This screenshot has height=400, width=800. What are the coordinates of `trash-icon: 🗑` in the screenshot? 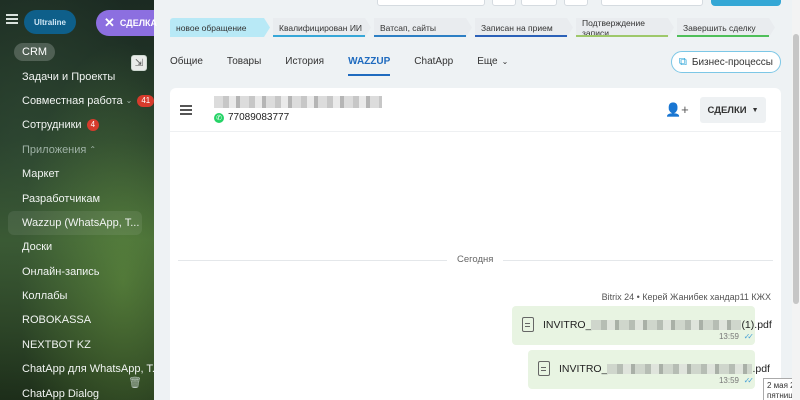 It's located at (135, 382).